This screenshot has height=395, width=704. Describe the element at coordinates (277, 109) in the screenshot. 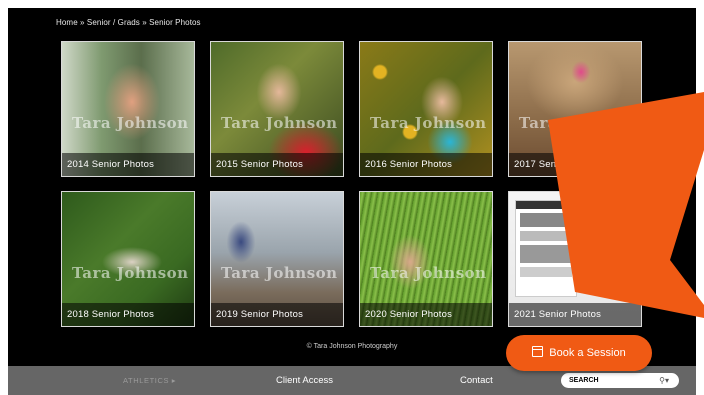

I see `gallery-tile-2015: Tara Johnson 2015 Senior Photos` at that location.